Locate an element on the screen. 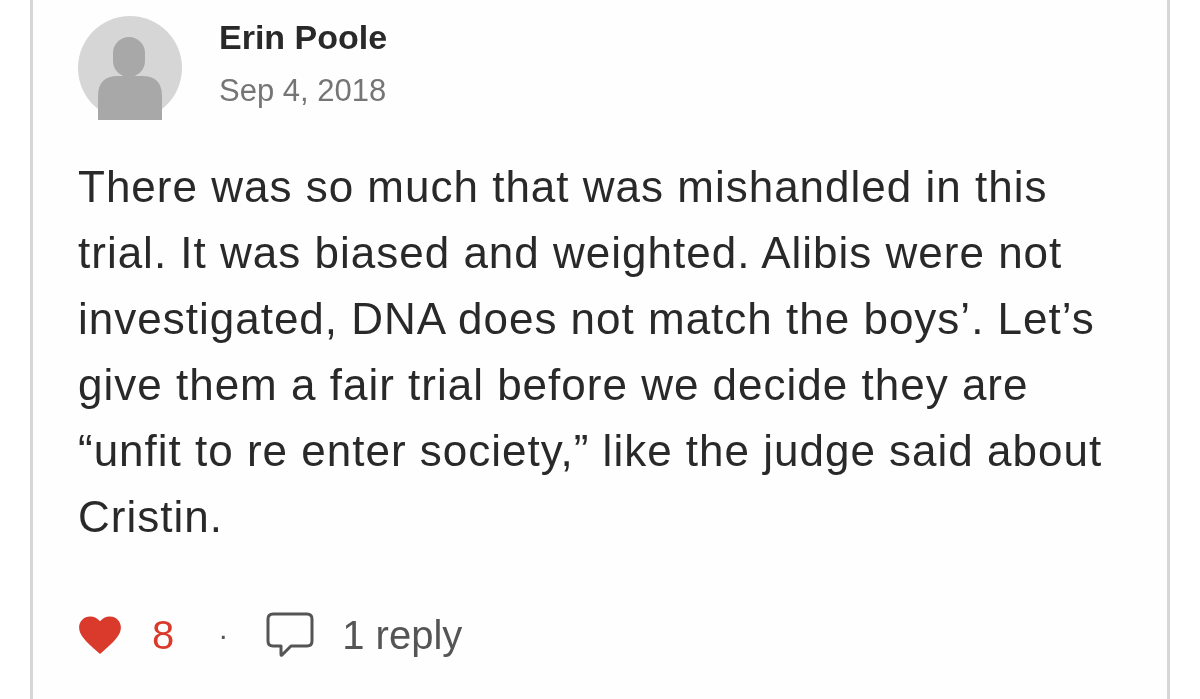  comment-date: Sep 4, 2018 is located at coordinates (303, 91).